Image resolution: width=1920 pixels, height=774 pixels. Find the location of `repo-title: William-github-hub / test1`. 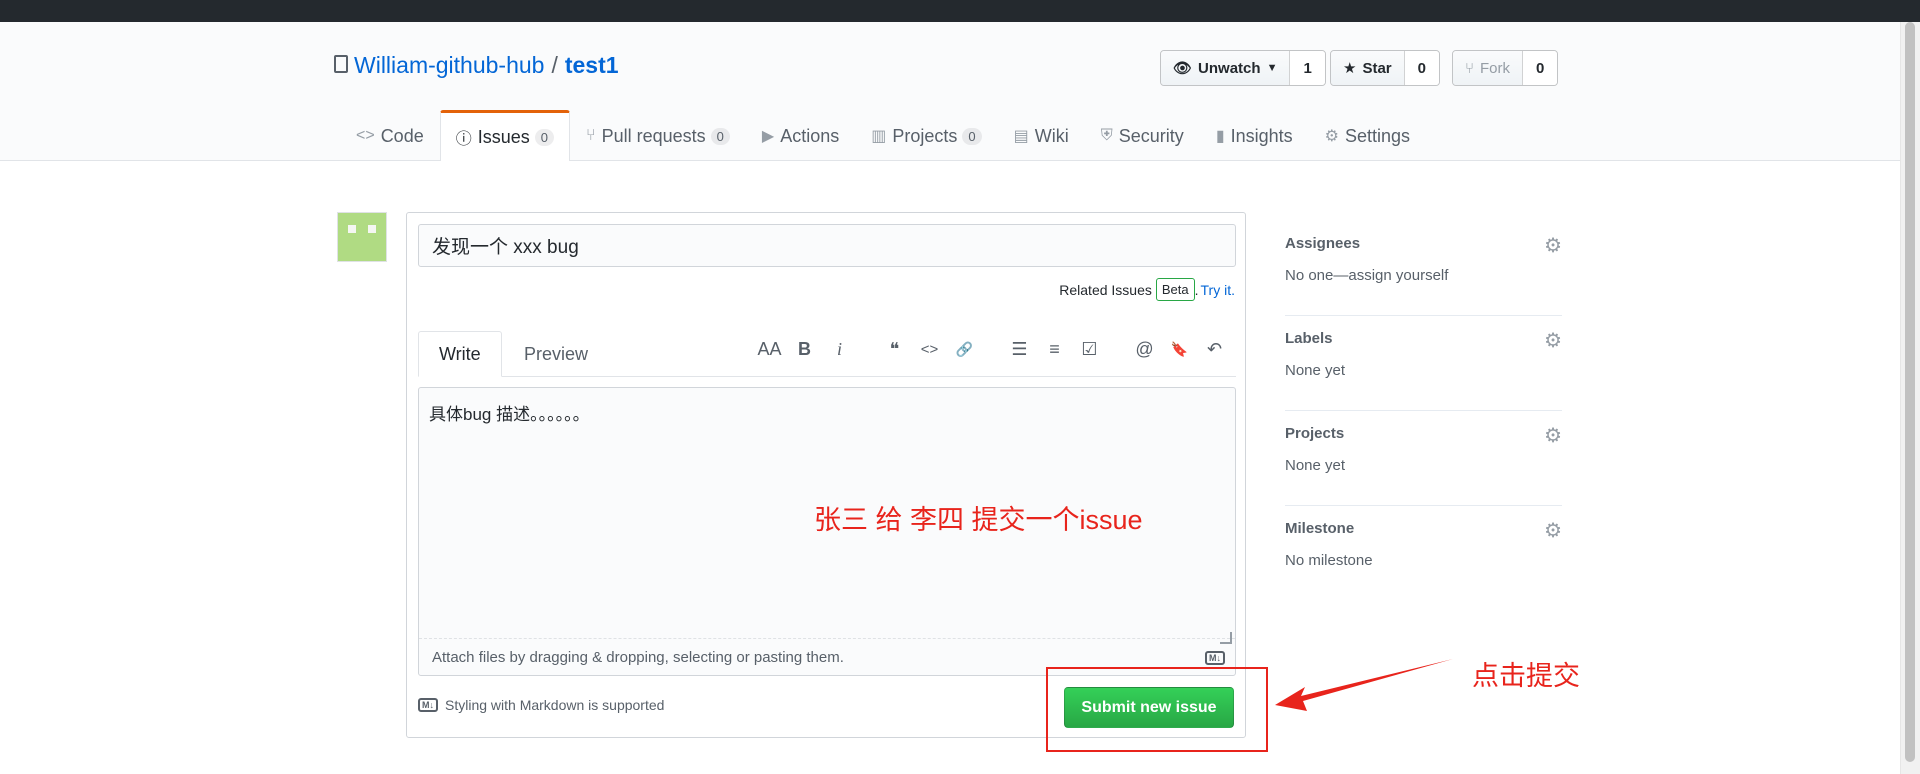

repo-title: William-github-hub / test1 is located at coordinates (476, 65).